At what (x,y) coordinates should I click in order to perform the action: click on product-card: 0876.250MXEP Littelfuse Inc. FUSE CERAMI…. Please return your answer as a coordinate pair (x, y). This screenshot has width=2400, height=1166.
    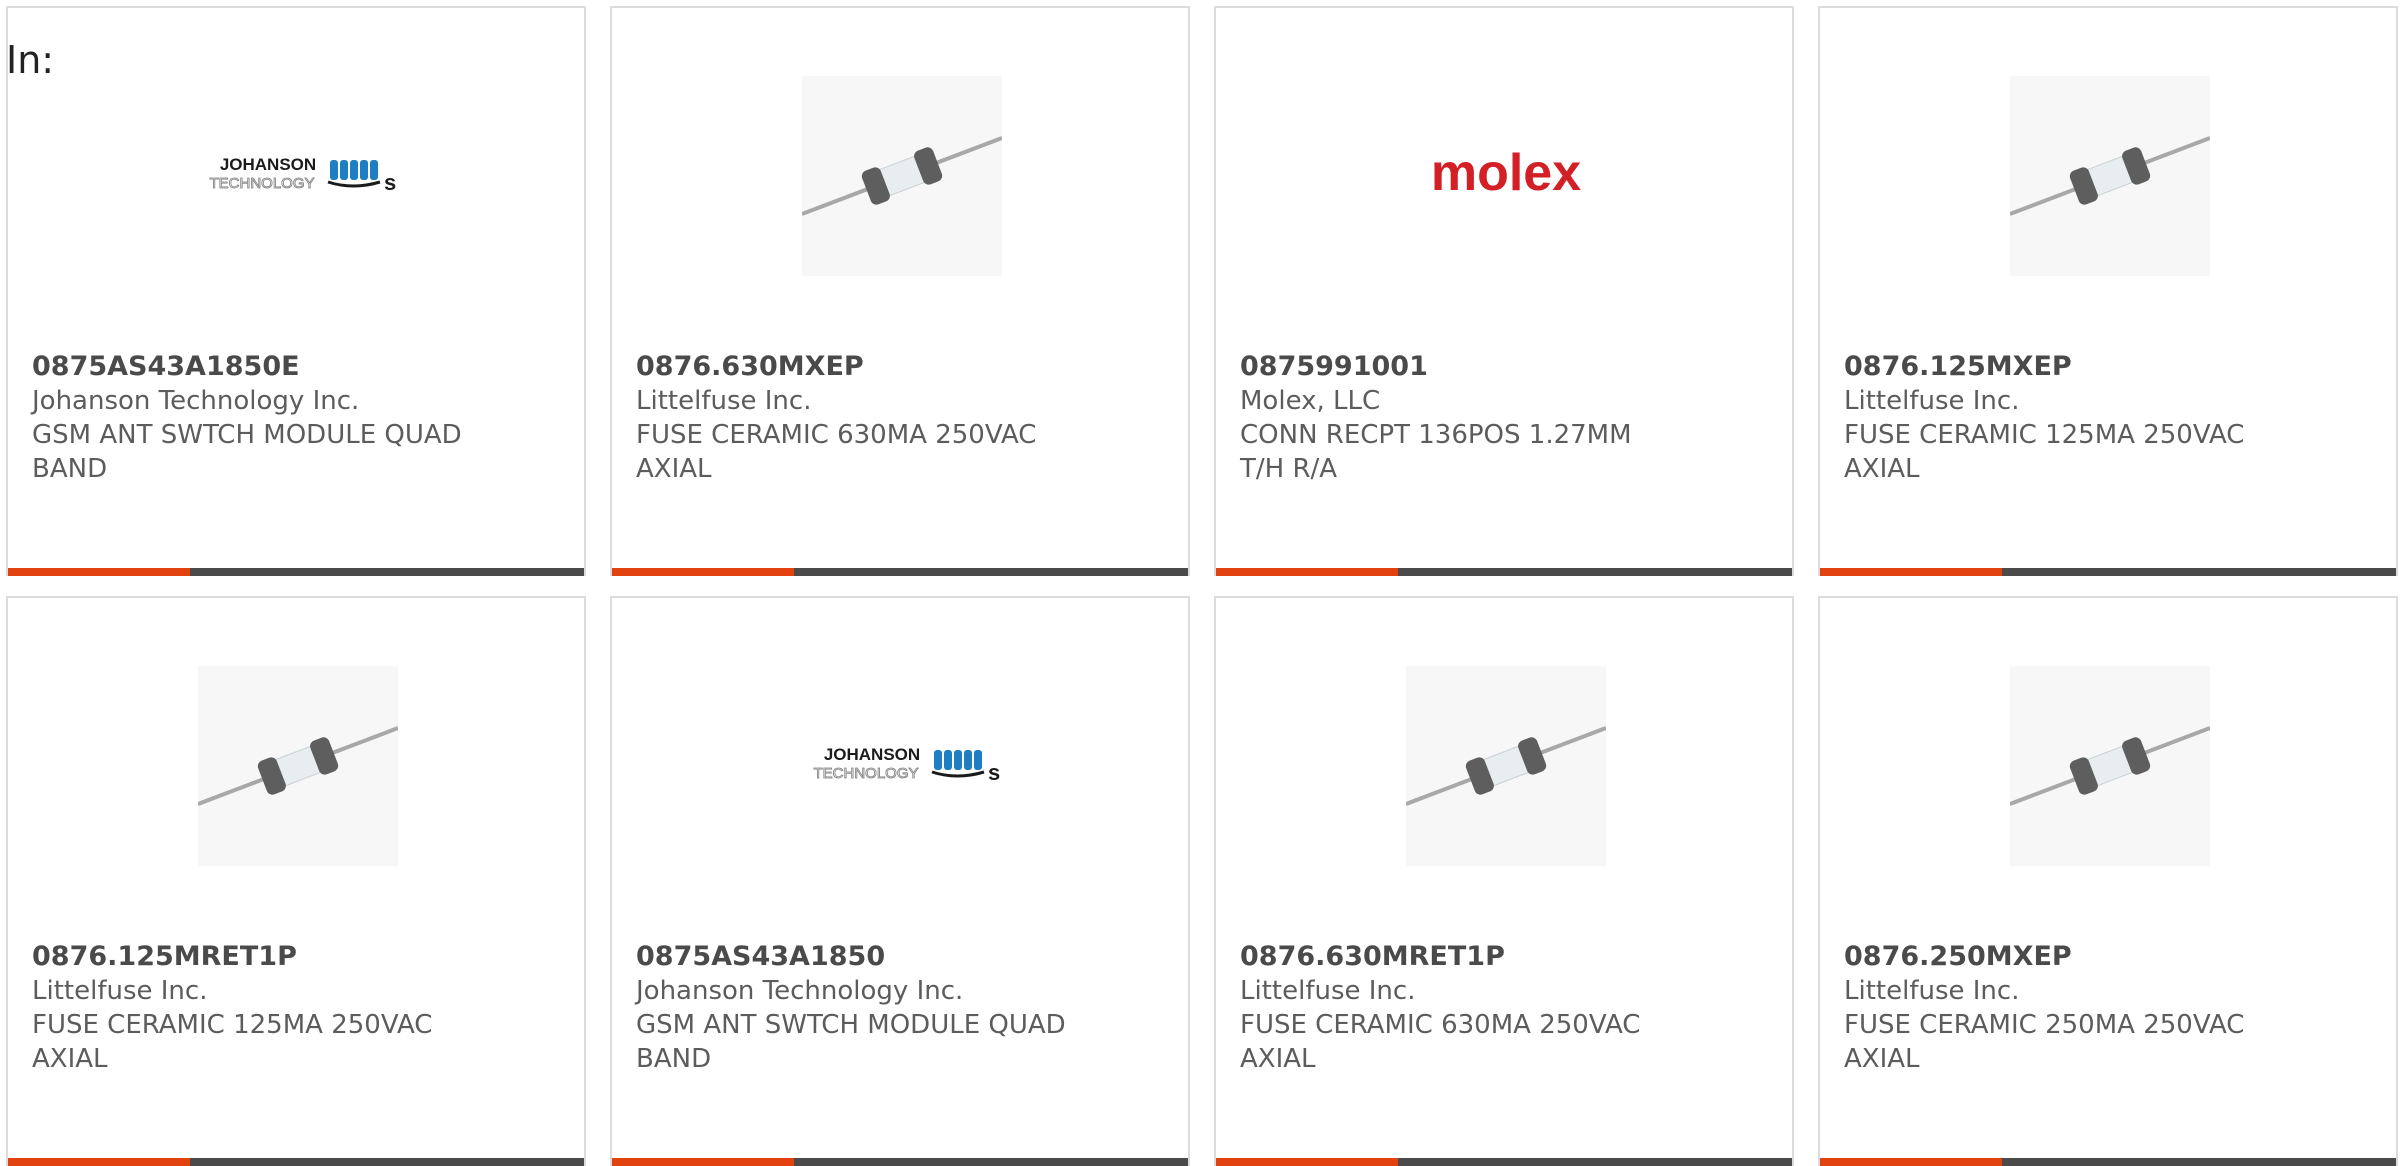
    Looking at the image, I should click on (2108, 881).